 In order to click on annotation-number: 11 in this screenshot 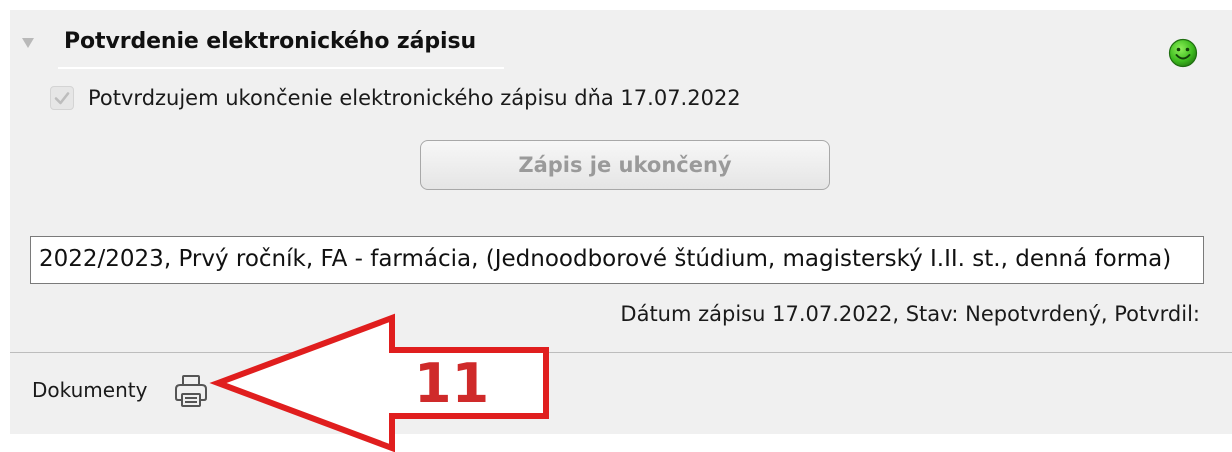, I will do `click(452, 383)`.